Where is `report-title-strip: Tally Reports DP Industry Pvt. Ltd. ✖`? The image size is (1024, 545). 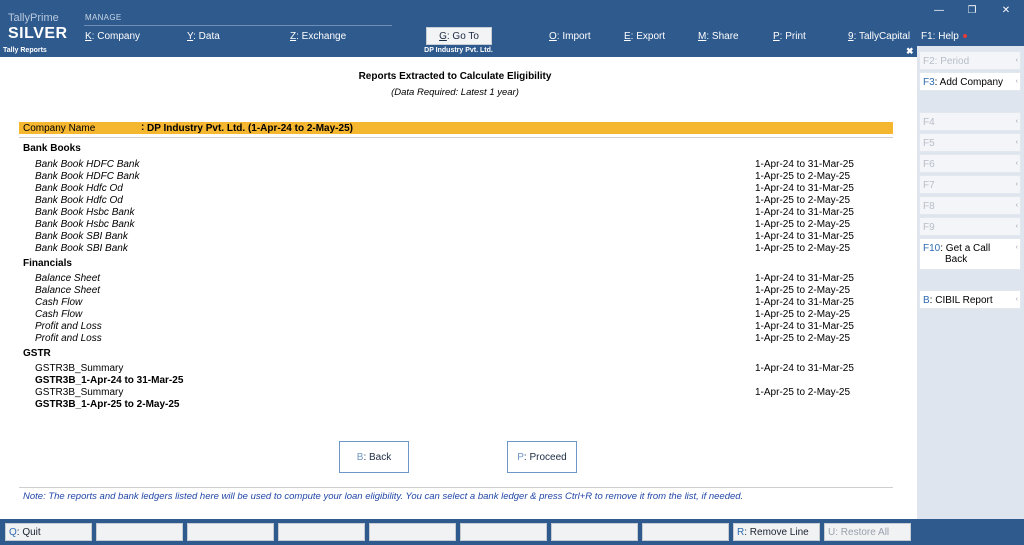 report-title-strip: Tally Reports DP Industry Pvt. Ltd. ✖ is located at coordinates (458, 51).